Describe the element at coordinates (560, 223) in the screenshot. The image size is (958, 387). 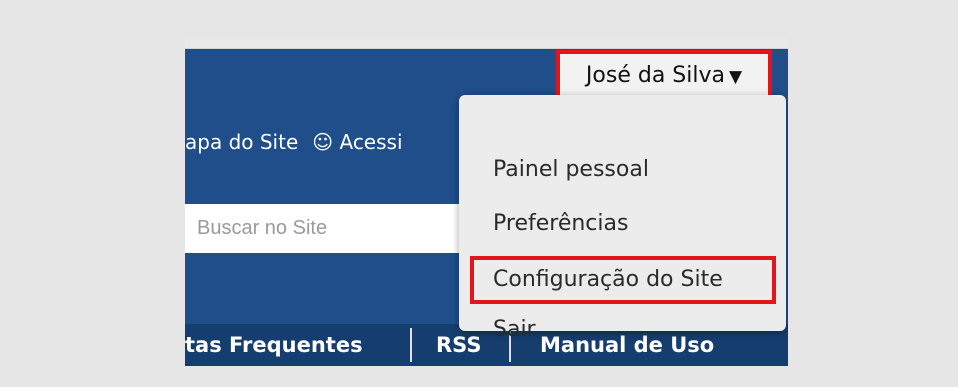
I see `menu-item-preferences: Preferências` at that location.